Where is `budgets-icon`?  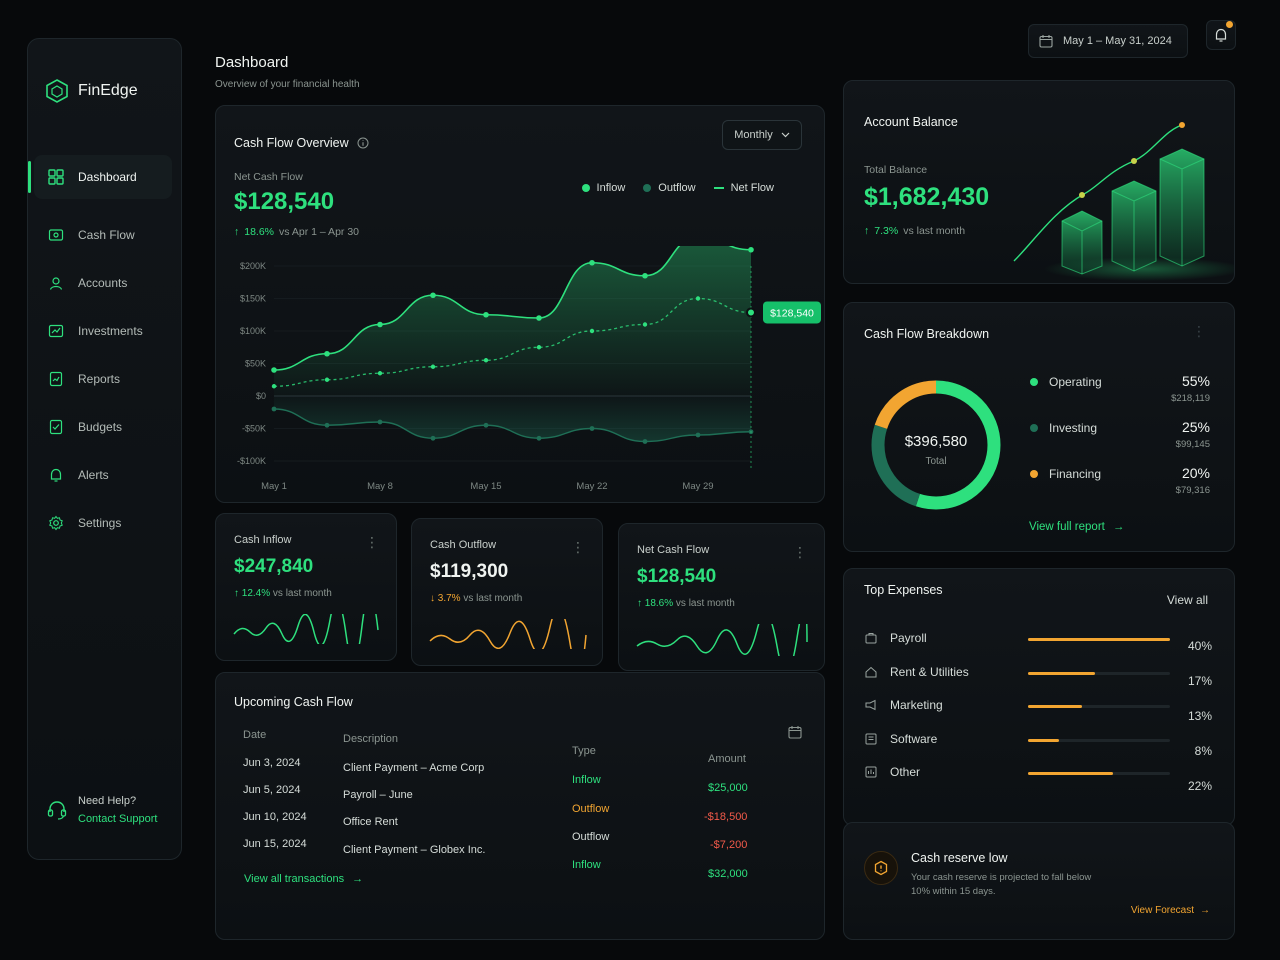 budgets-icon is located at coordinates (56, 427).